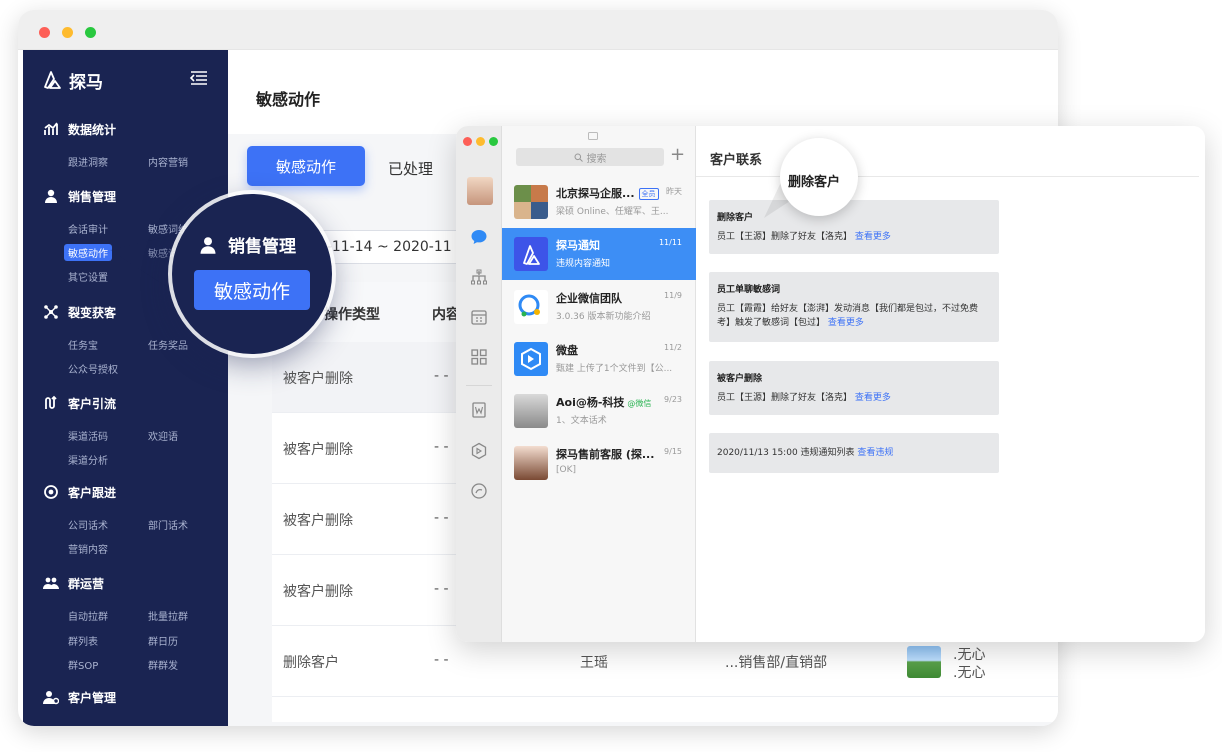  What do you see at coordinates (479, 237) in the screenshot?
I see `message-icon` at bounding box center [479, 237].